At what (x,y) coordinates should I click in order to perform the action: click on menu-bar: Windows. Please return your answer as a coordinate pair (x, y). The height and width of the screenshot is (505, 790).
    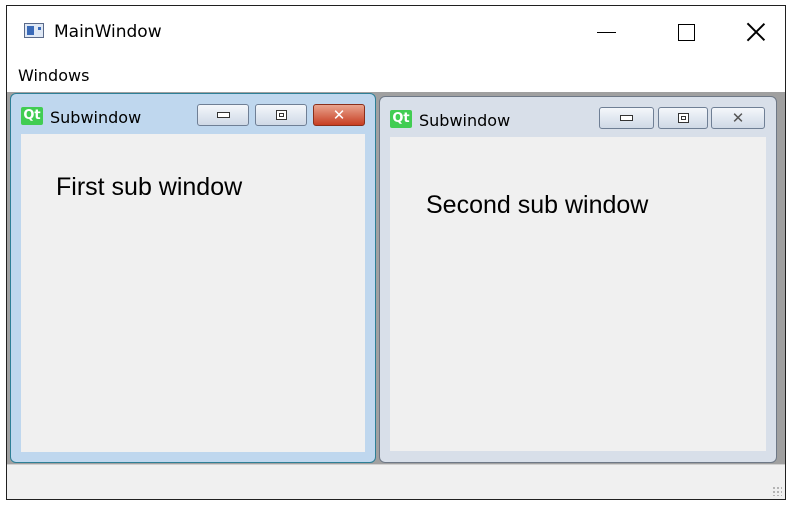
    Looking at the image, I should click on (396, 75).